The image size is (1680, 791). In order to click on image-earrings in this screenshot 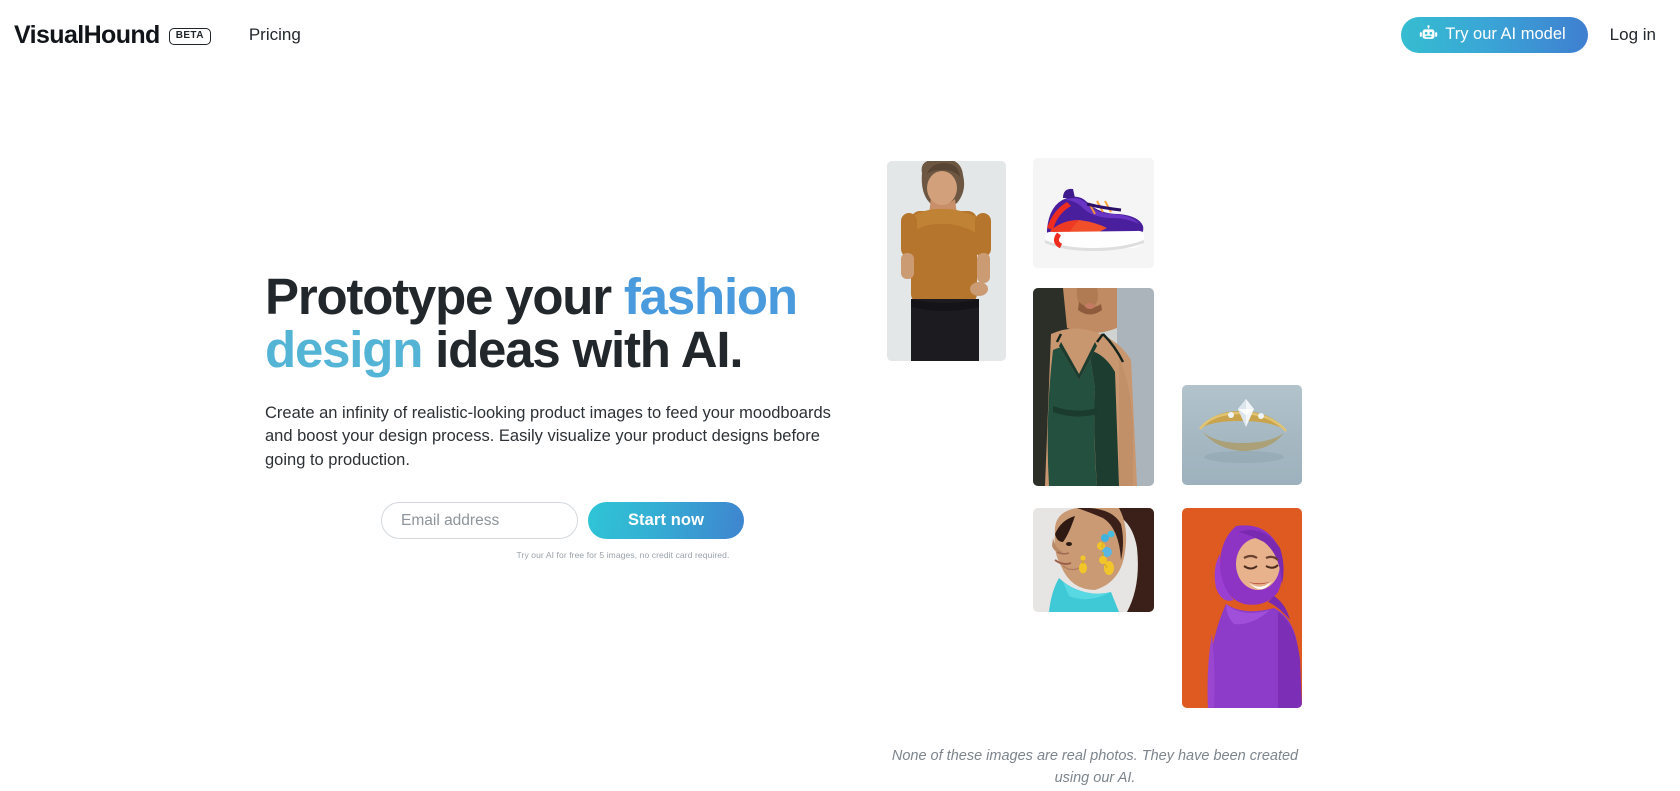, I will do `click(1093, 560)`.